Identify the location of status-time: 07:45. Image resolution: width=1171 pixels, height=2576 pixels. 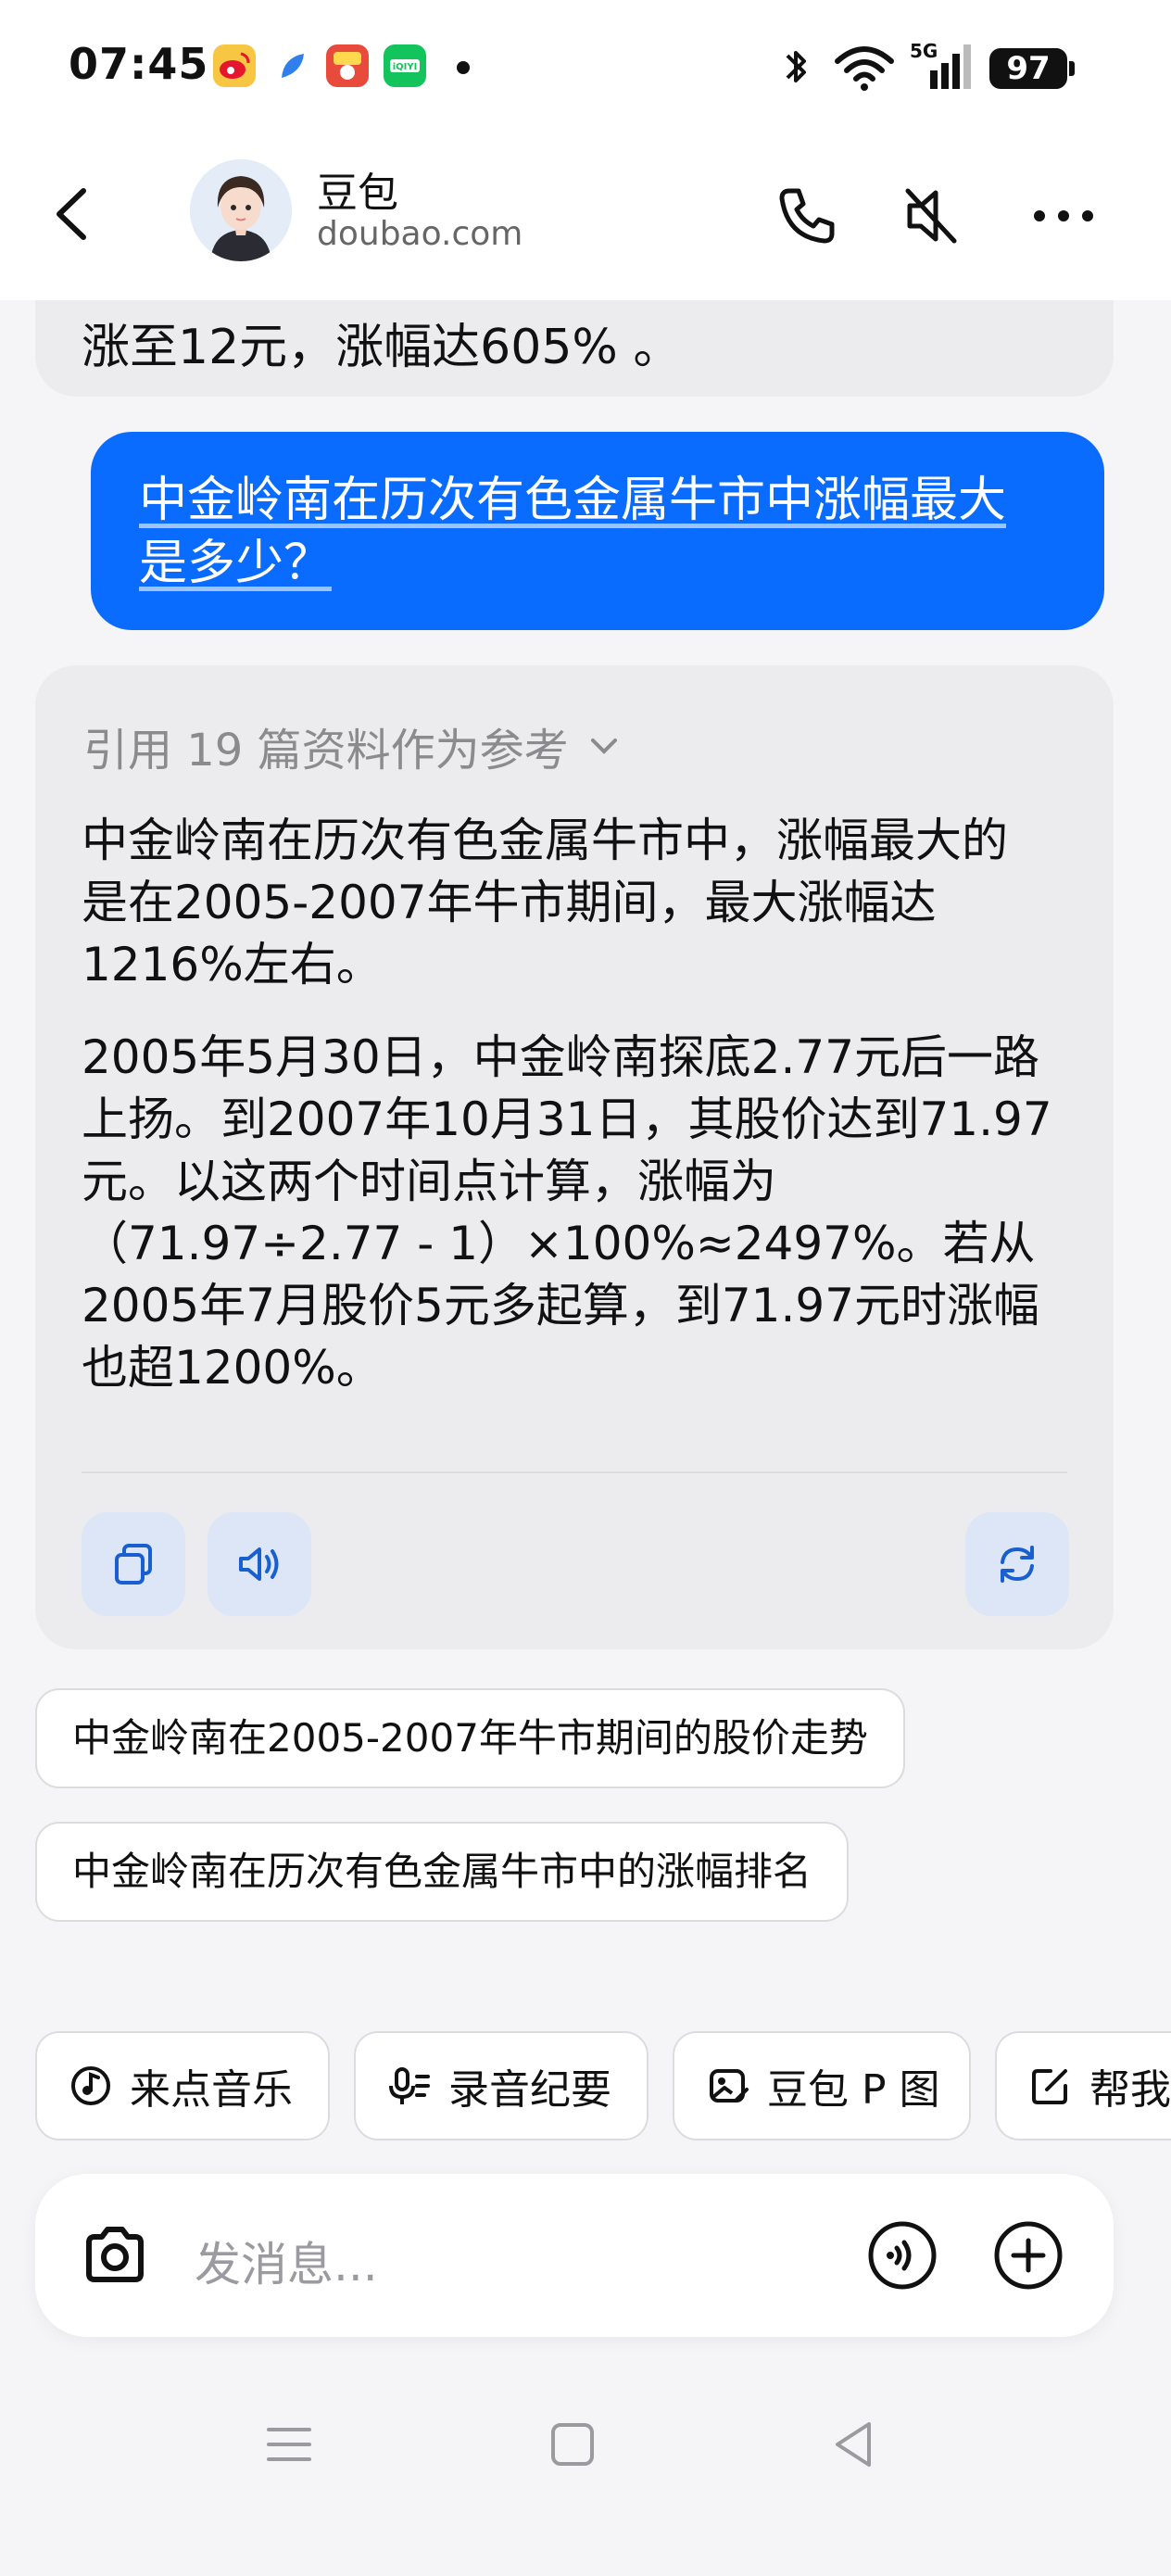
(139, 64).